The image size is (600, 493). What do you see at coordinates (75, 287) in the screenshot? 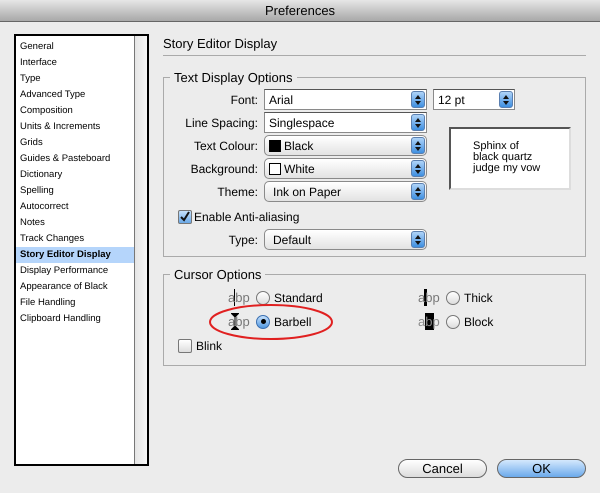
I see `category-item: Appearance of Black` at bounding box center [75, 287].